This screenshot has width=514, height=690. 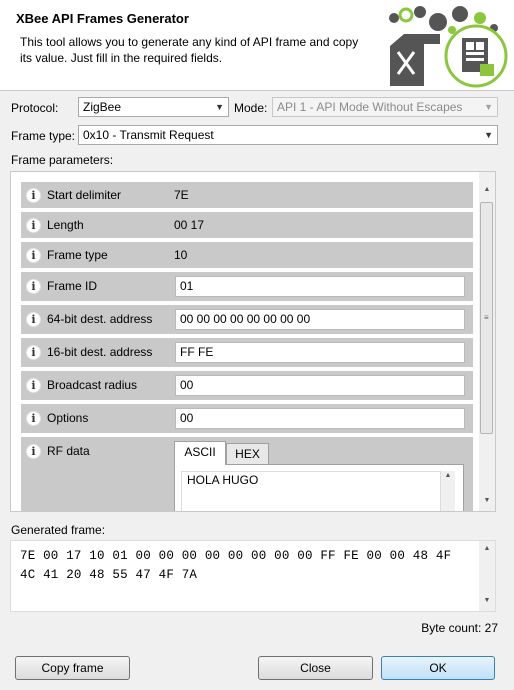 I want to click on param-row-16bit-address: i 16-bit dest. address FF FE, so click(x=247, y=352).